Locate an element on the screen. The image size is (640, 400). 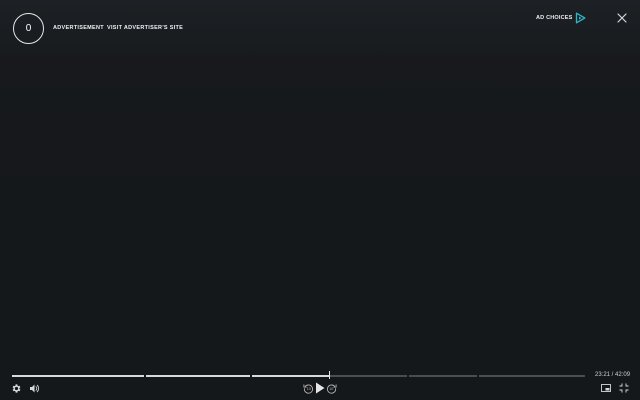
ad-choices-link: AD CHOICES is located at coordinates (554, 19).